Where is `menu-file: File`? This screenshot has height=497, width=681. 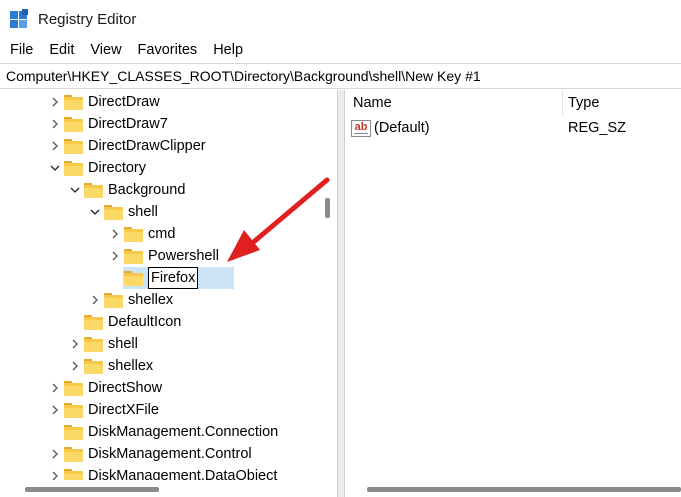 menu-file: File is located at coordinates (21, 50).